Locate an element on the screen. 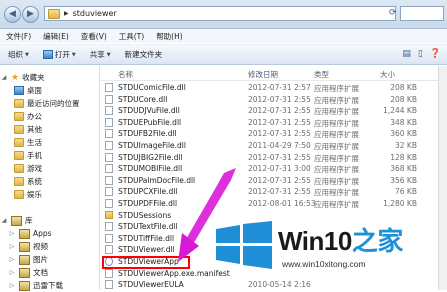 This screenshot has width=447, height=292. watermark-url: www.win10xitong.com is located at coordinates (324, 264).